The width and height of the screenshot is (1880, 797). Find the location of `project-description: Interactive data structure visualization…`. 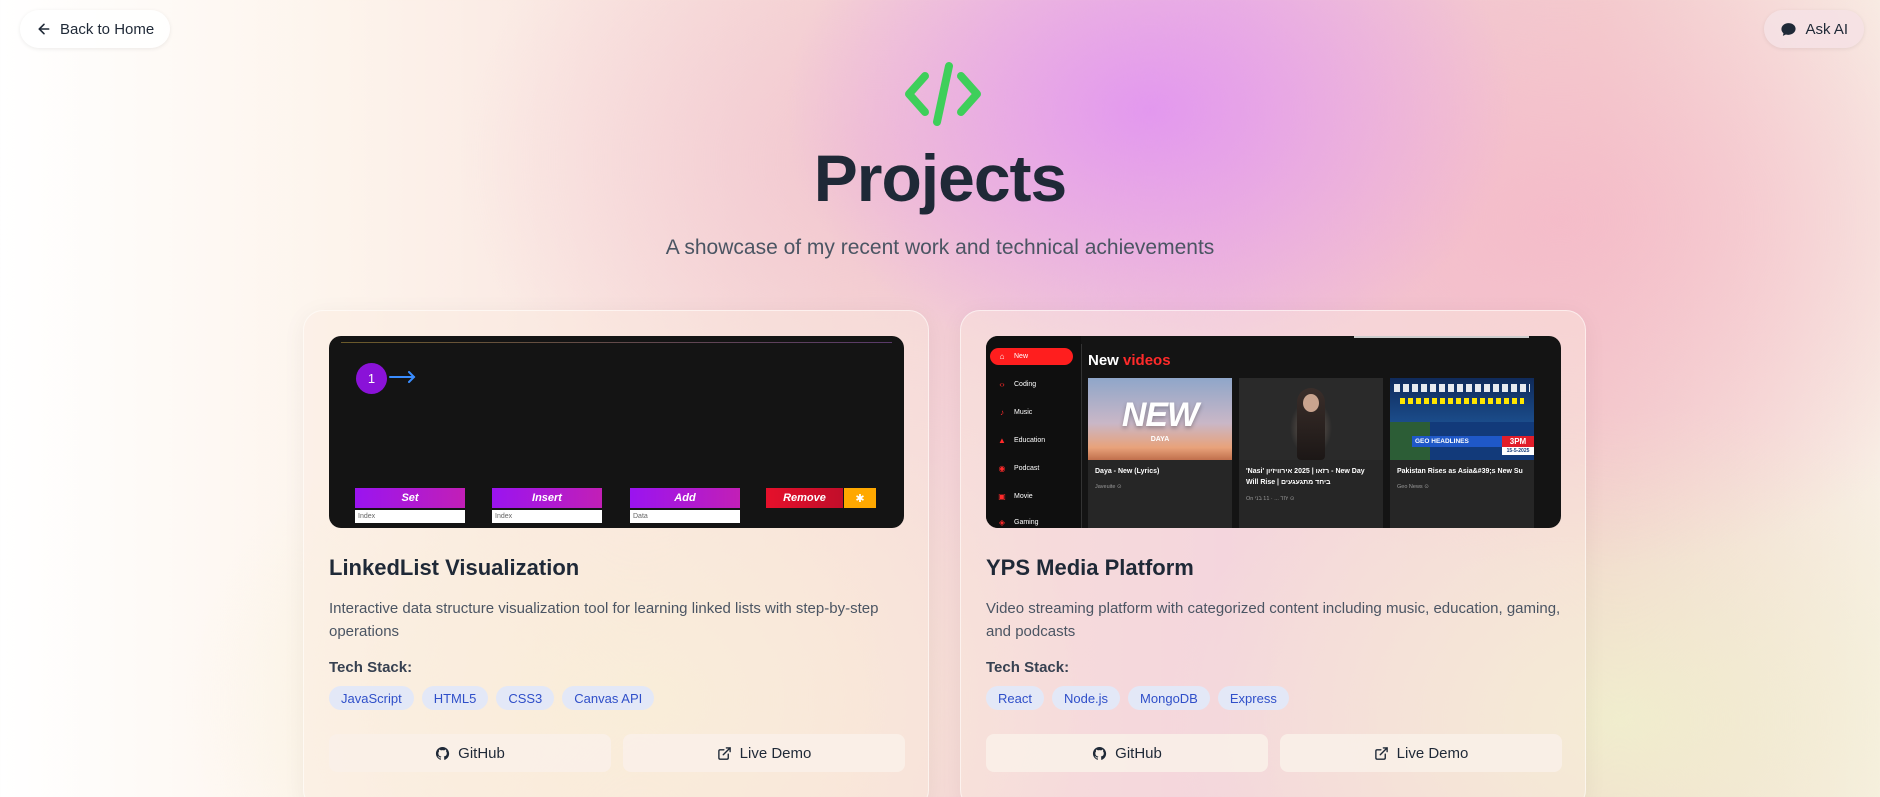

project-description: Interactive data structure visualization… is located at coordinates (604, 620).